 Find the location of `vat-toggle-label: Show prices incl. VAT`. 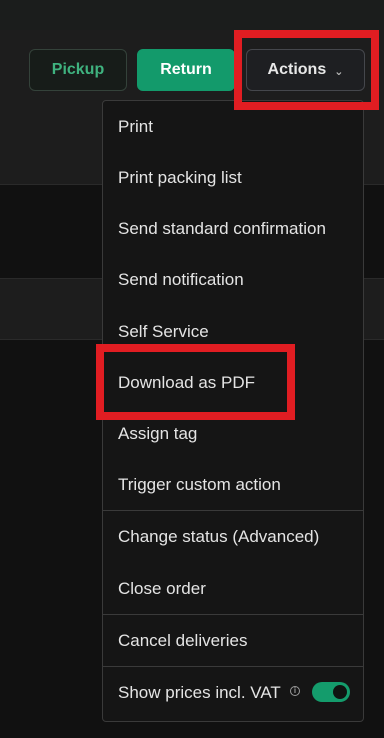

vat-toggle-label: Show prices incl. VAT is located at coordinates (199, 692).